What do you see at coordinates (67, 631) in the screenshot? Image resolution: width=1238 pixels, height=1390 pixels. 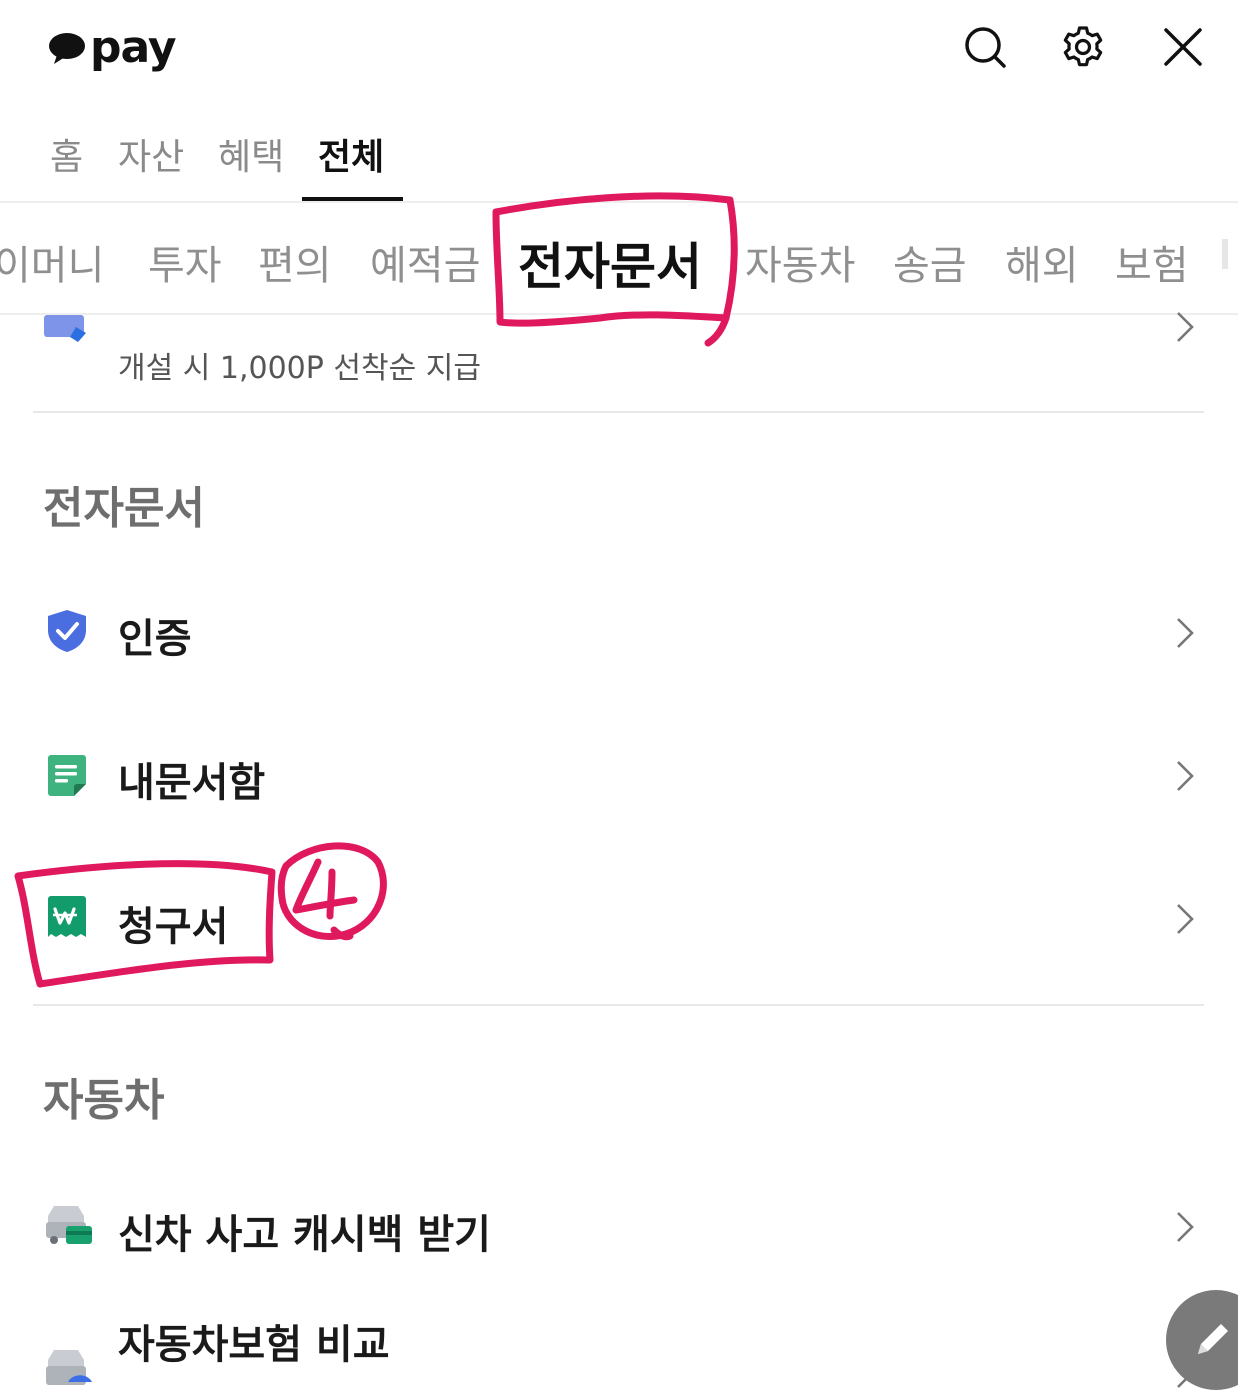 I see `shield-check-icon` at bounding box center [67, 631].